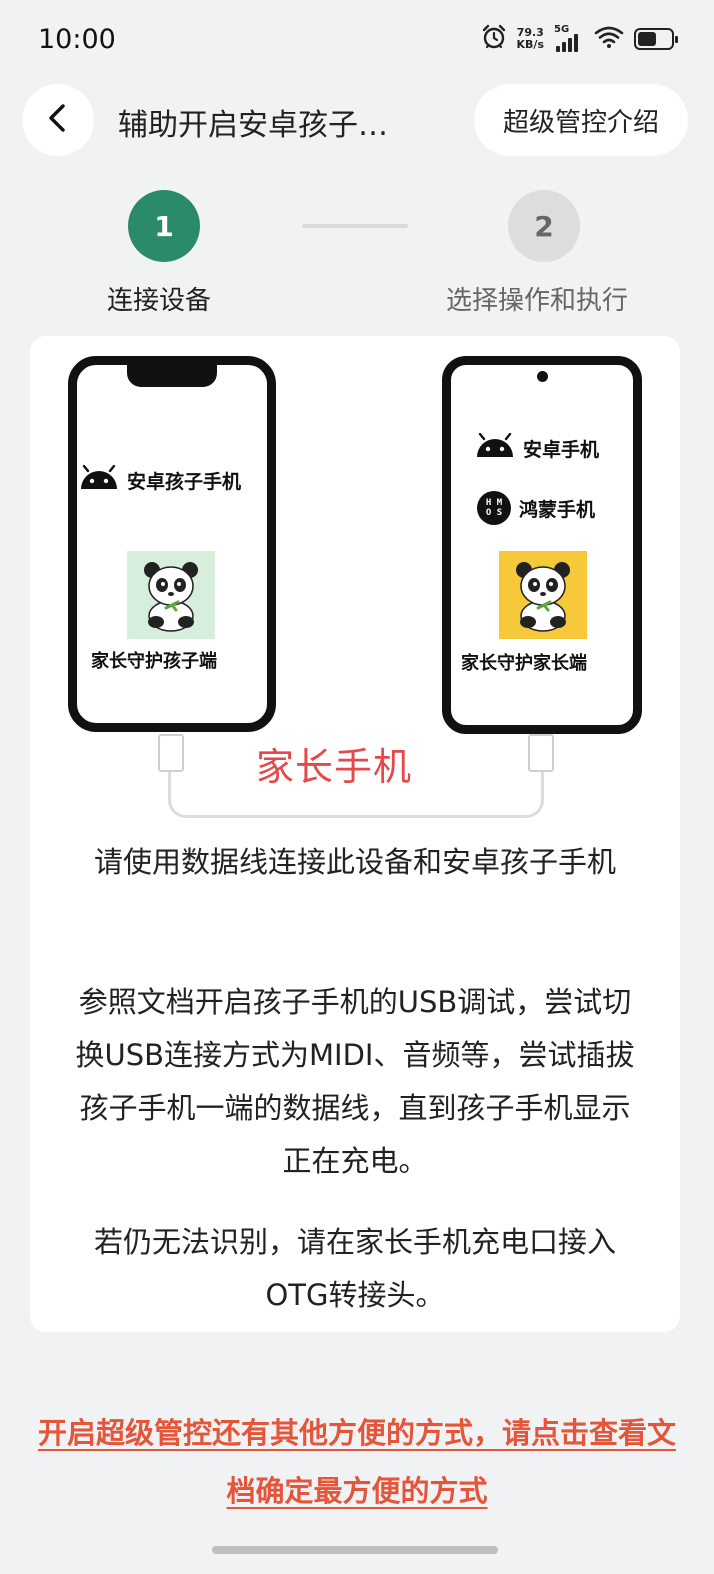  What do you see at coordinates (656, 39) in the screenshot?
I see `battery-icon` at bounding box center [656, 39].